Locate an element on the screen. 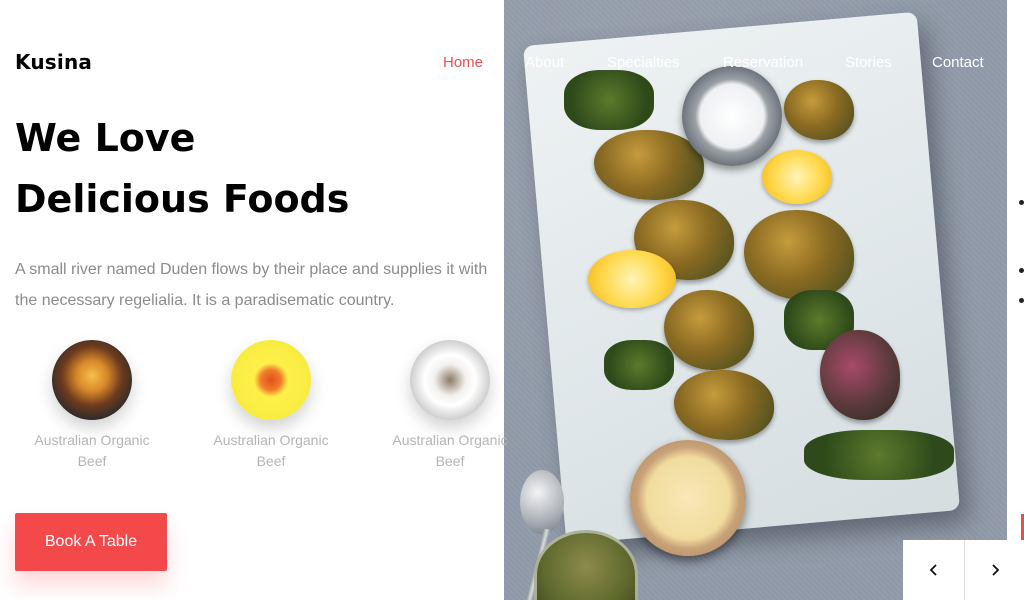  mayo-bowl is located at coordinates (688, 498).